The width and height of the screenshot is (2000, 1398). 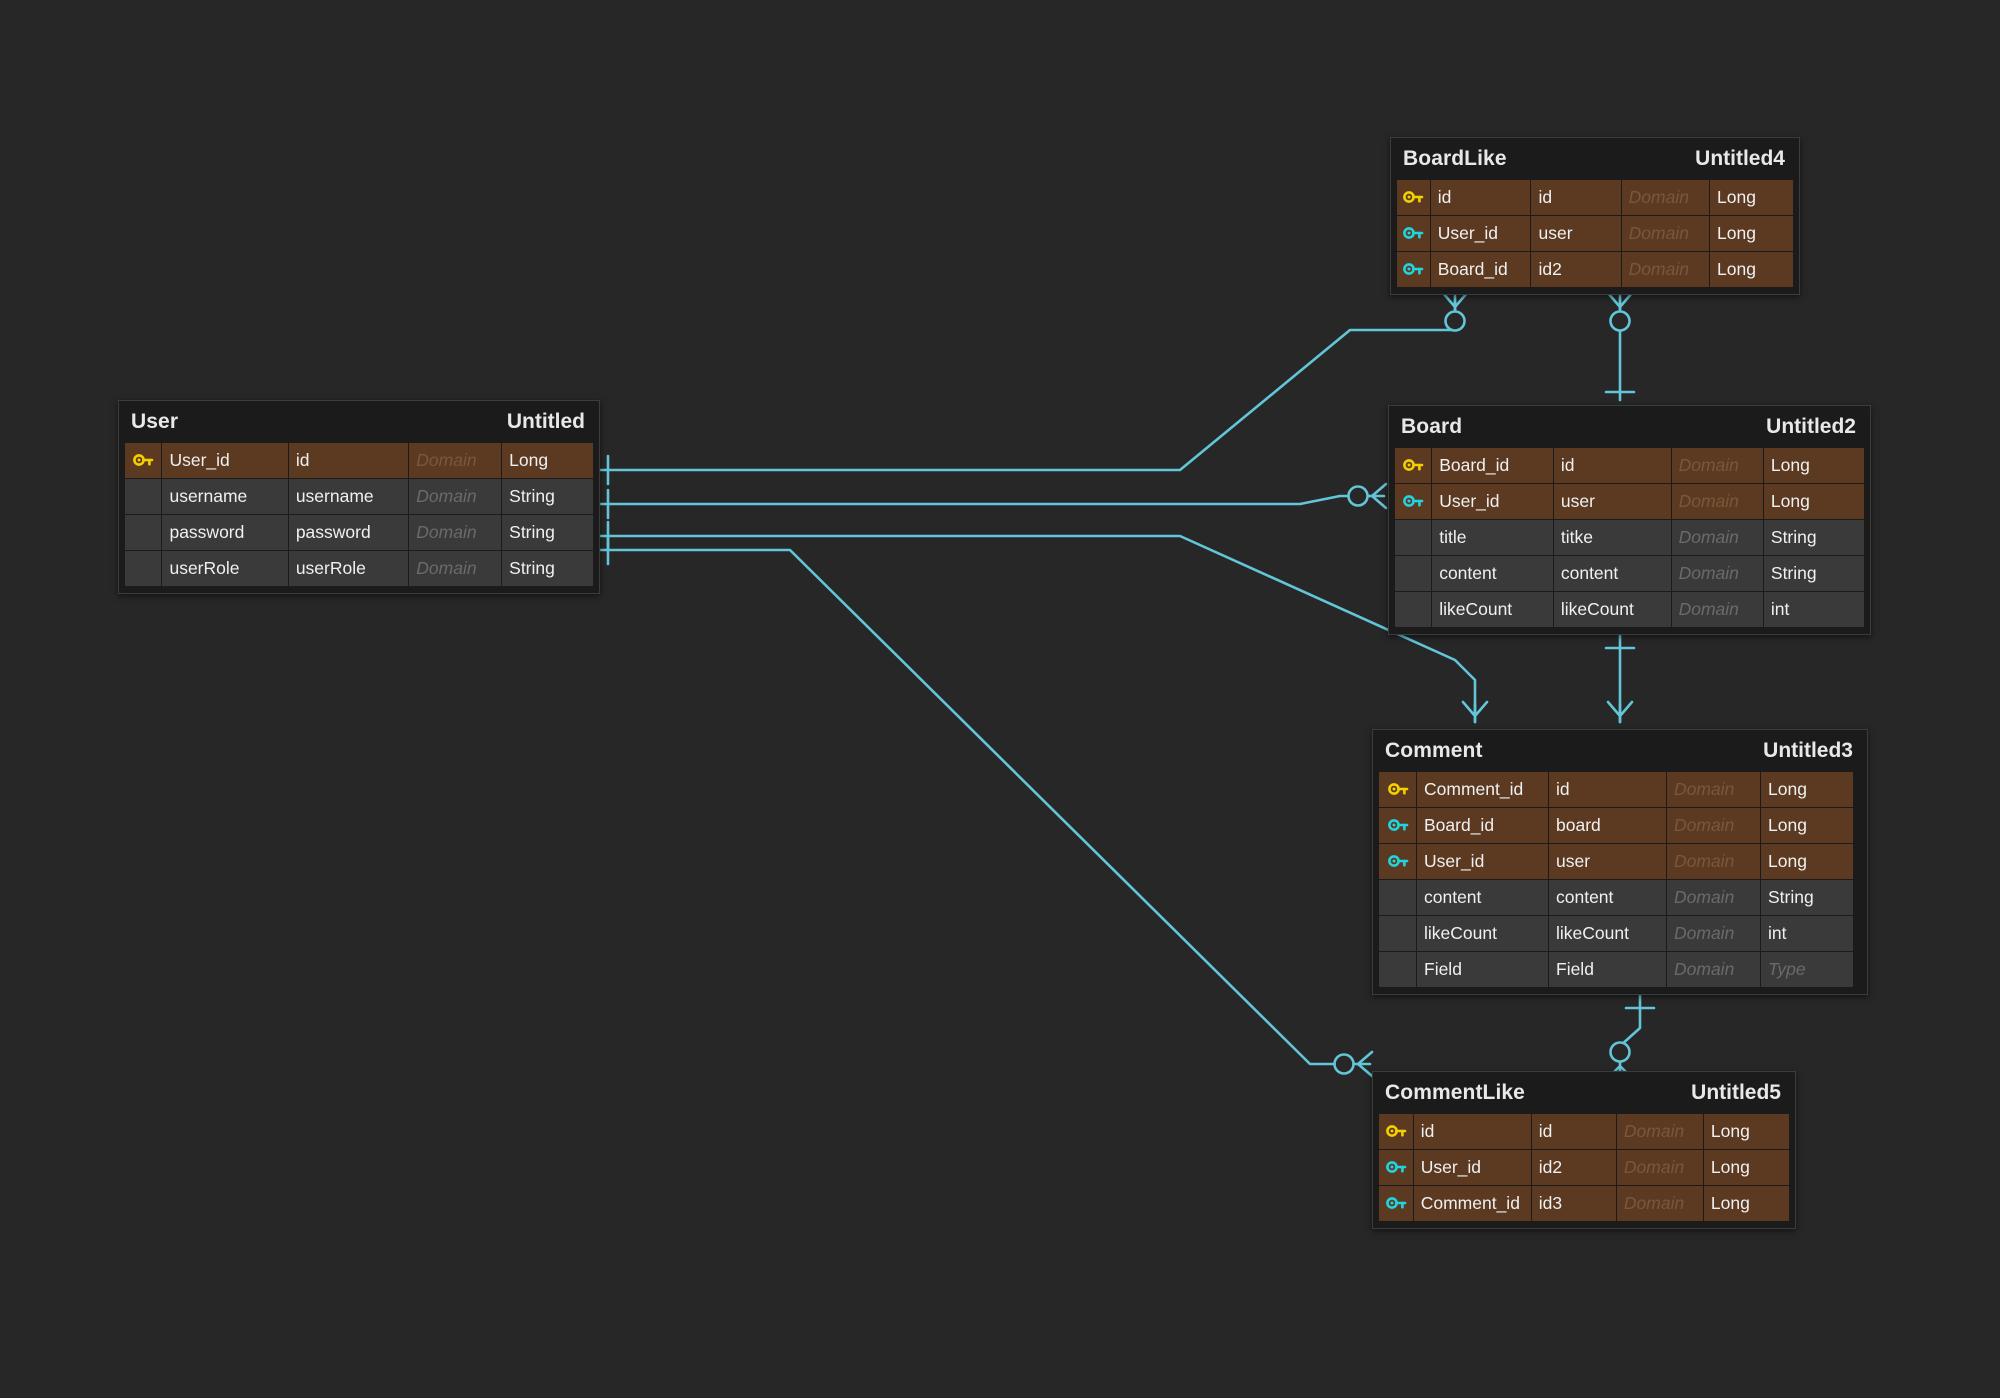 What do you see at coordinates (1608, 826) in the screenshot?
I see `column-physical-name: board` at bounding box center [1608, 826].